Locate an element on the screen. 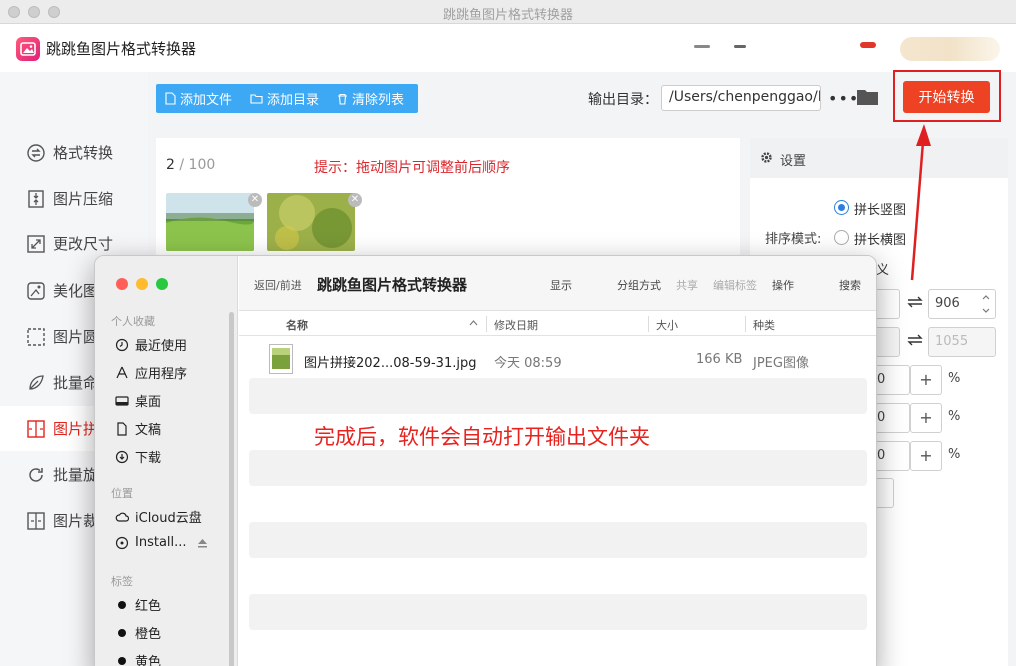 This screenshot has height=666, width=1016. rotate-icon is located at coordinates (36, 474).